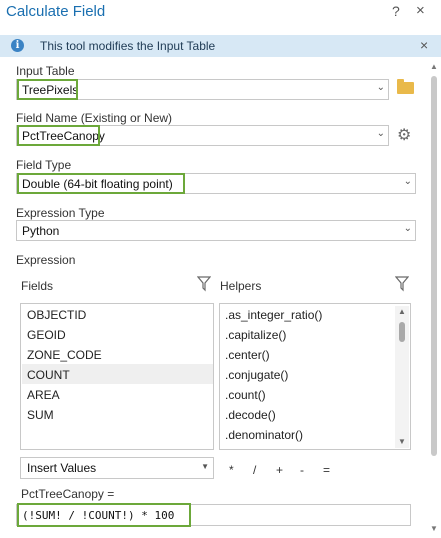 The image size is (441, 538). Describe the element at coordinates (250, 415) in the screenshot. I see `list-item: .decode()` at that location.